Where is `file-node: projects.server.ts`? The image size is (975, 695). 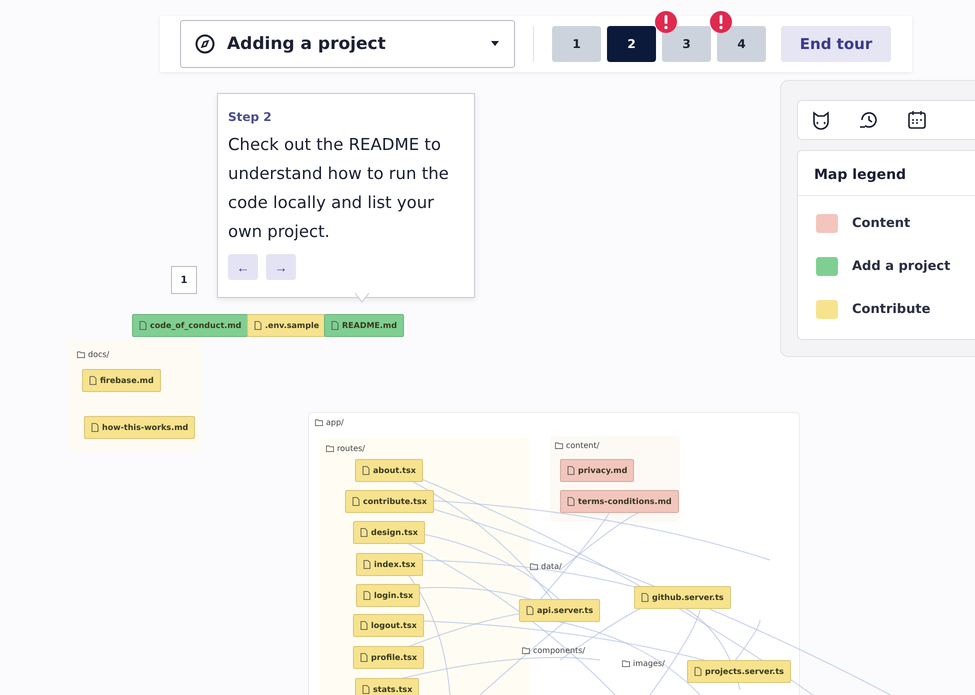 file-node: projects.server.ts is located at coordinates (739, 671).